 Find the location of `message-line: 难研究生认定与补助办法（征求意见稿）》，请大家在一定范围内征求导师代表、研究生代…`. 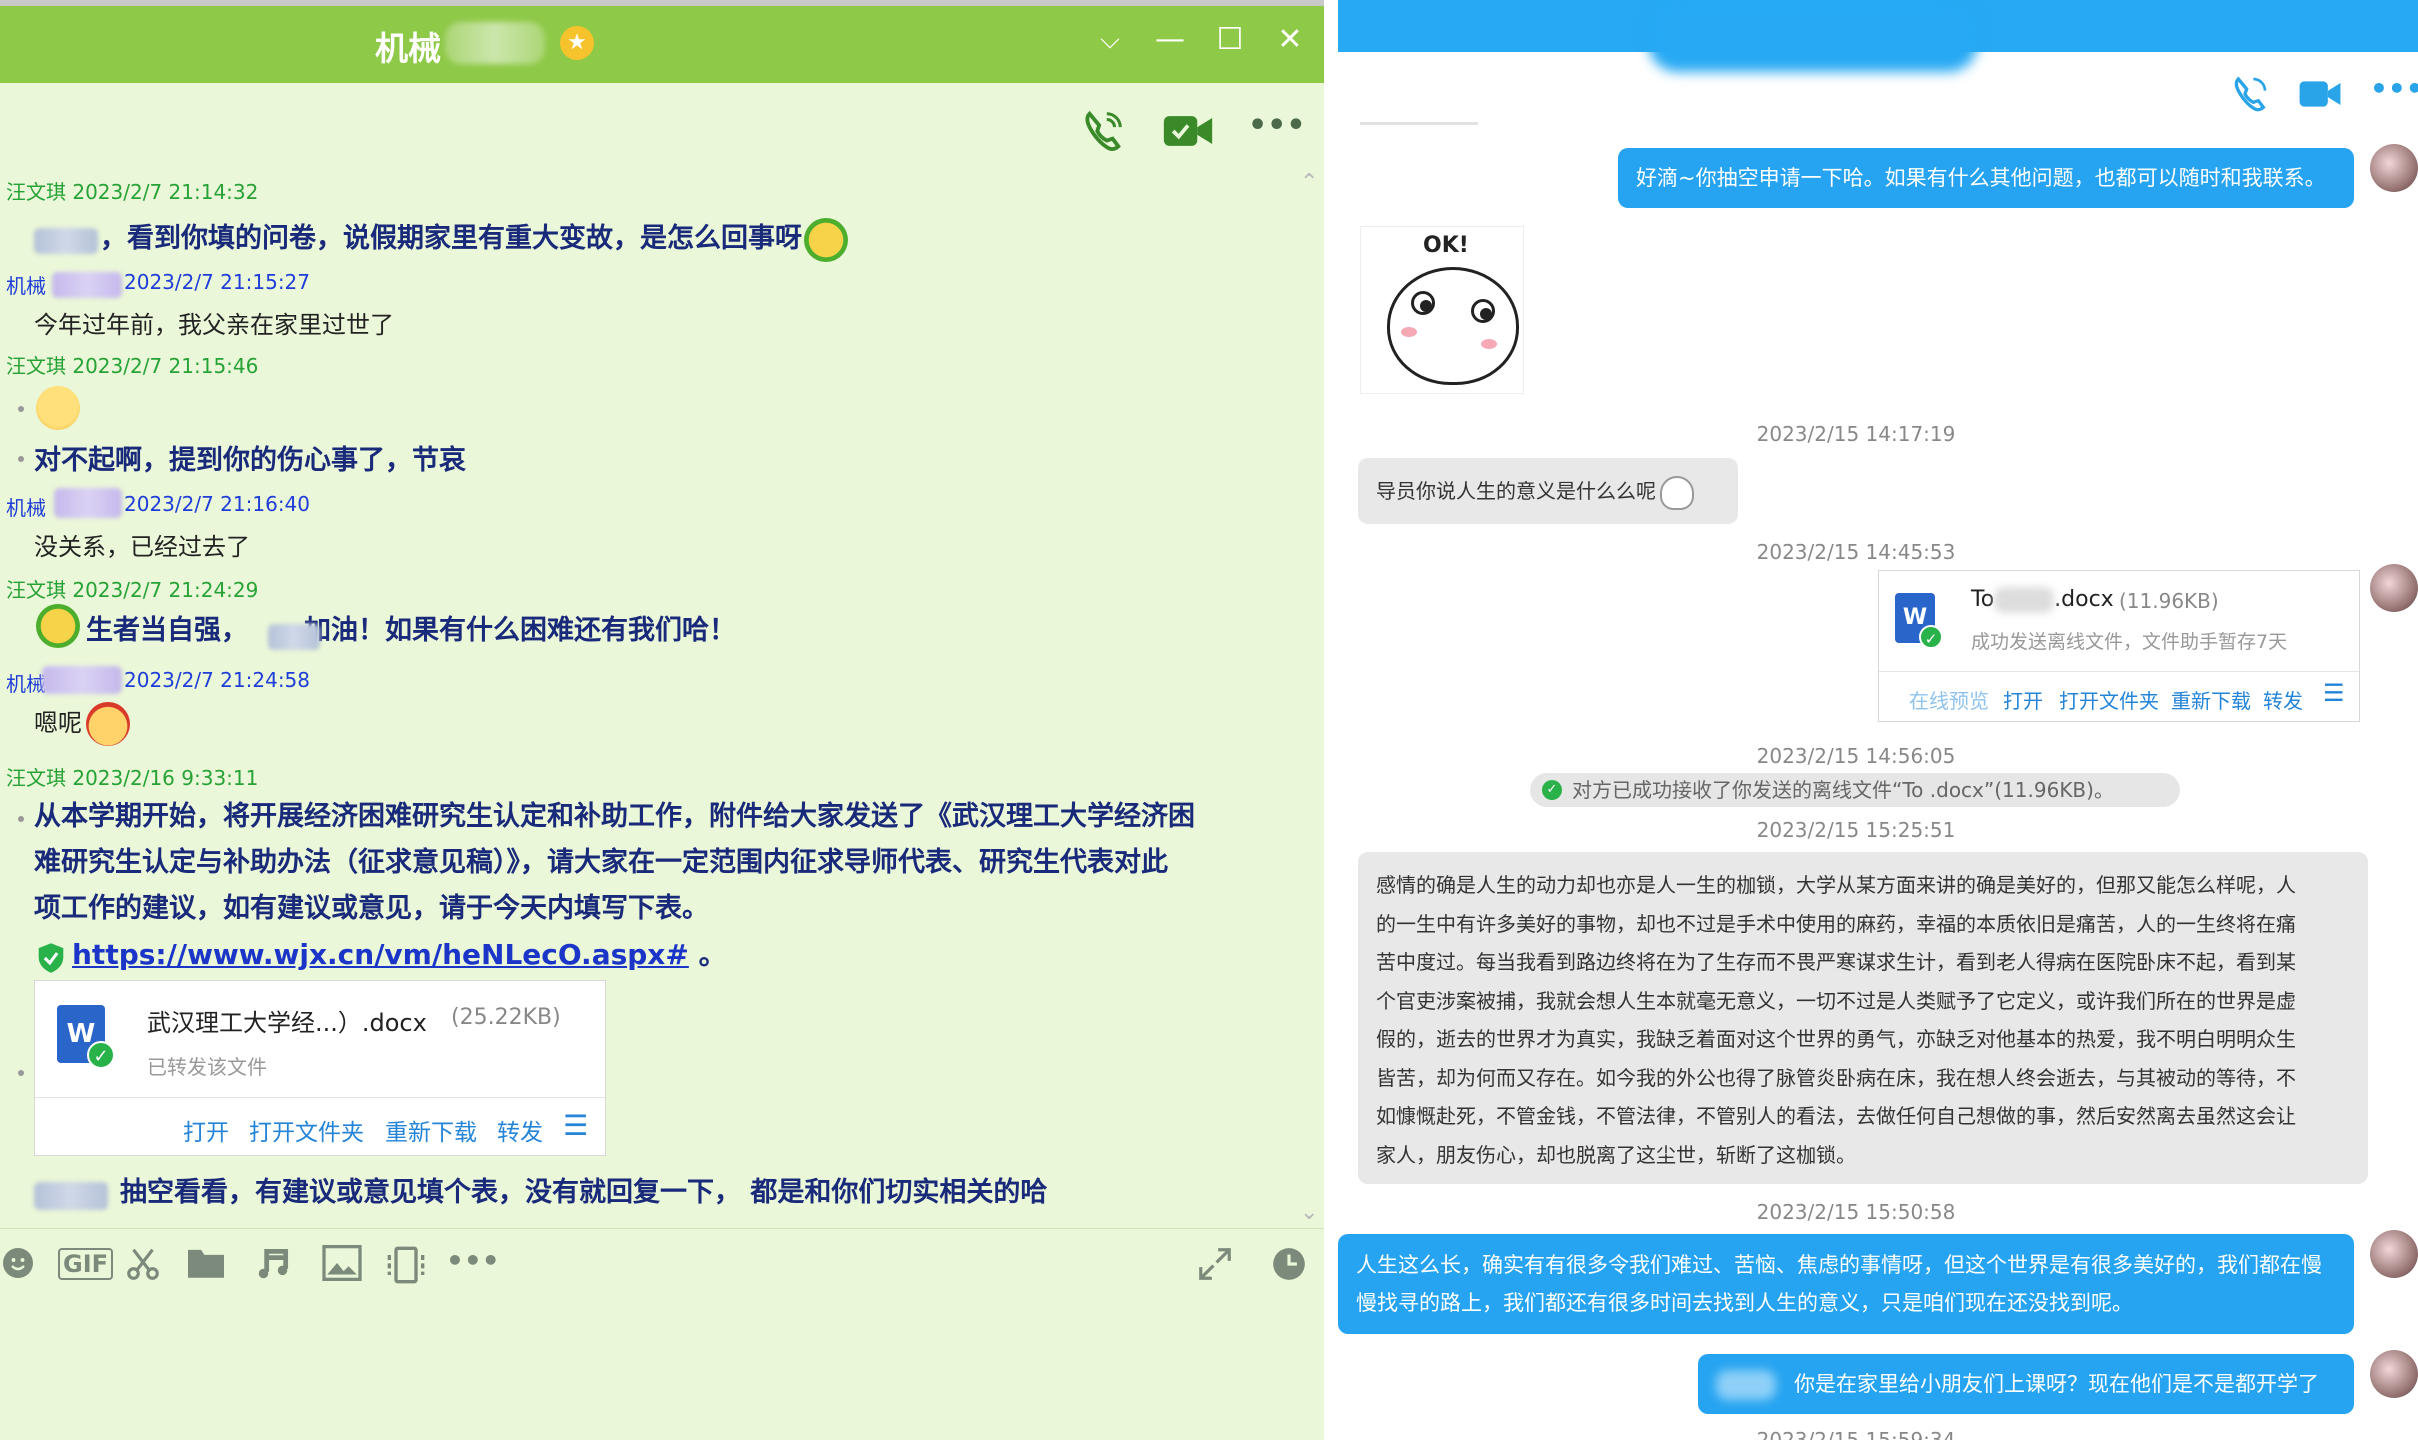

message-line: 难研究生认定与补助办法（征求意见稿）》，请大家在一定范围内征求导师代表、研究生代… is located at coordinates (601, 862).